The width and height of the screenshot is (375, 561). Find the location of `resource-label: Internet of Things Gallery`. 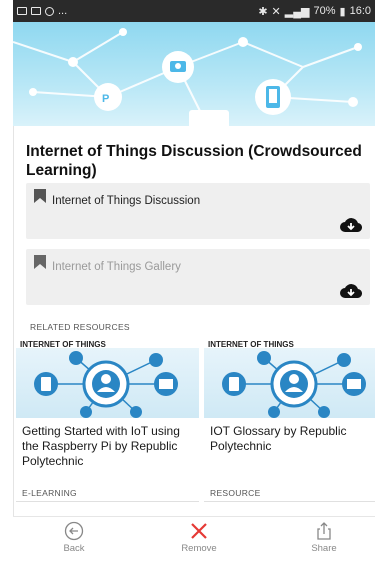

resource-label: Internet of Things Gallery is located at coordinates (116, 267).